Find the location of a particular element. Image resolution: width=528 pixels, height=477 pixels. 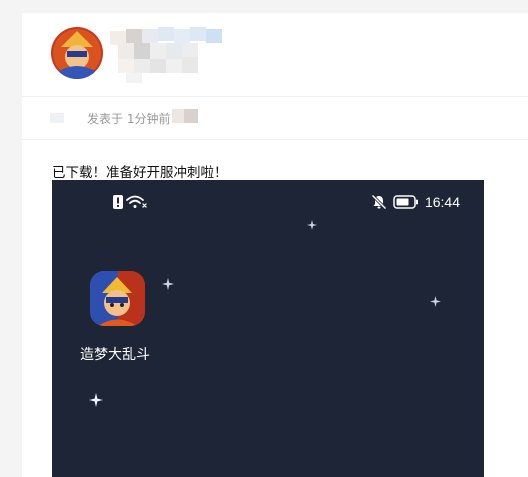

meta-blur-right is located at coordinates (178, 116).